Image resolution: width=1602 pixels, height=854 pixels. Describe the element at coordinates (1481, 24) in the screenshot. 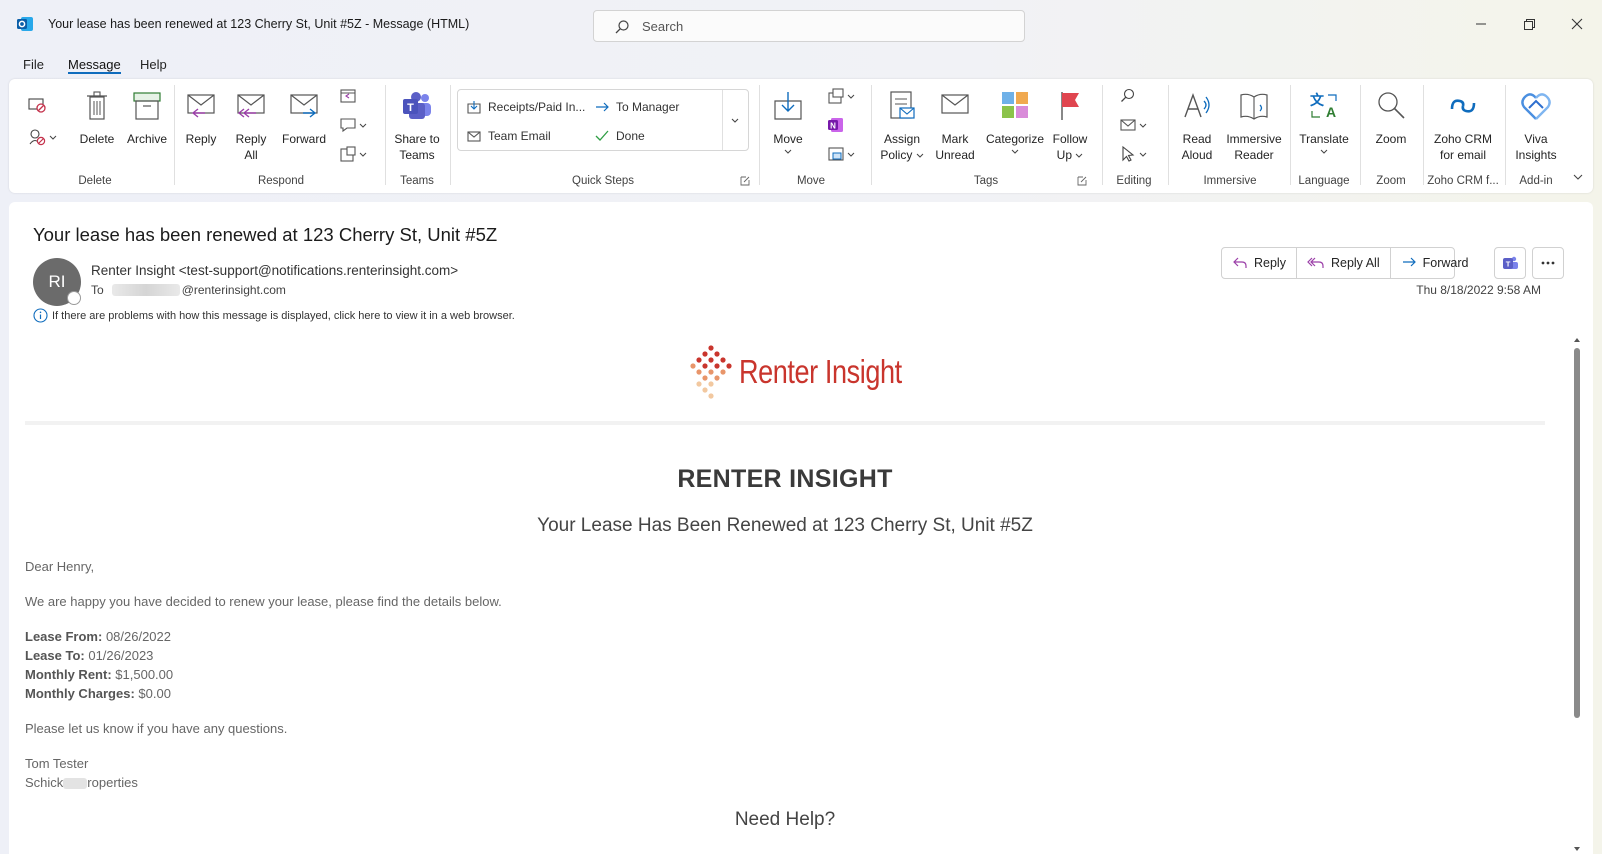

I see `minimize-icon` at that location.